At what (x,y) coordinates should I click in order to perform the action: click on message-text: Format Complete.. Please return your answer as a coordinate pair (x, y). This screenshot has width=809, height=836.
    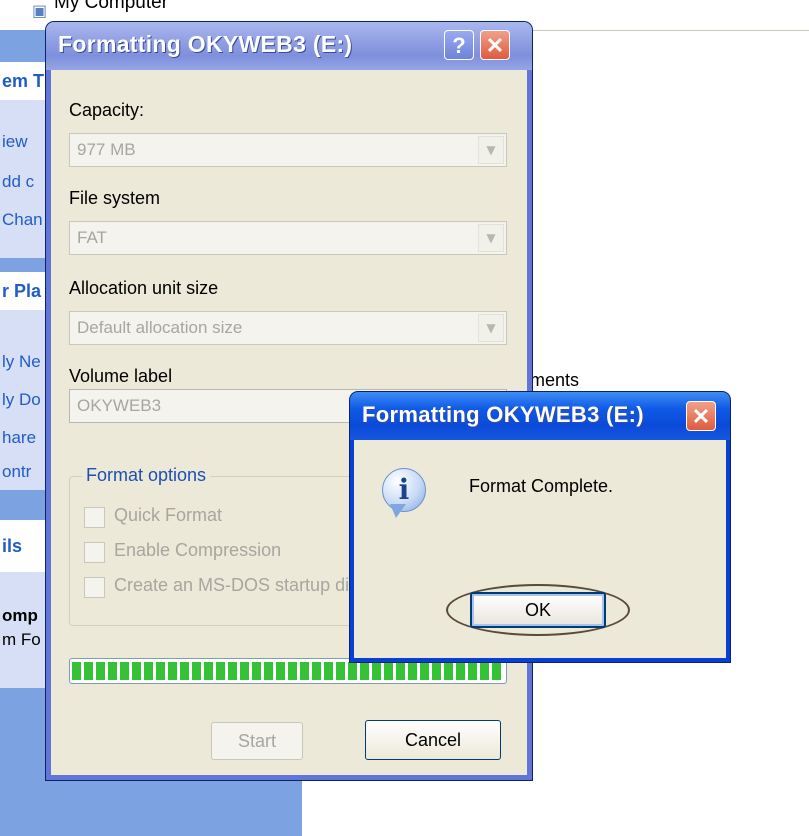
    Looking at the image, I should click on (541, 486).